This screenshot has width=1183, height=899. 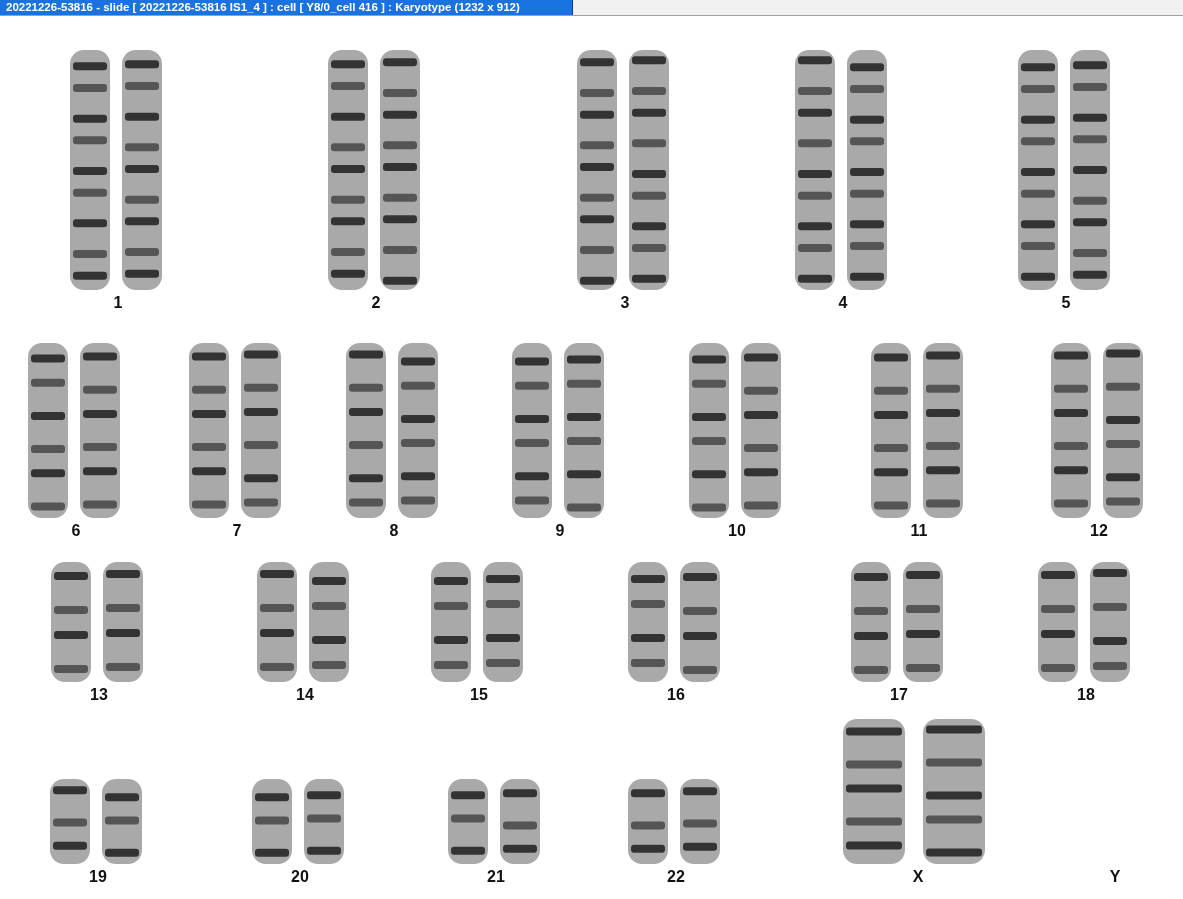 I want to click on chromosome-number: 15, so click(x=479, y=695).